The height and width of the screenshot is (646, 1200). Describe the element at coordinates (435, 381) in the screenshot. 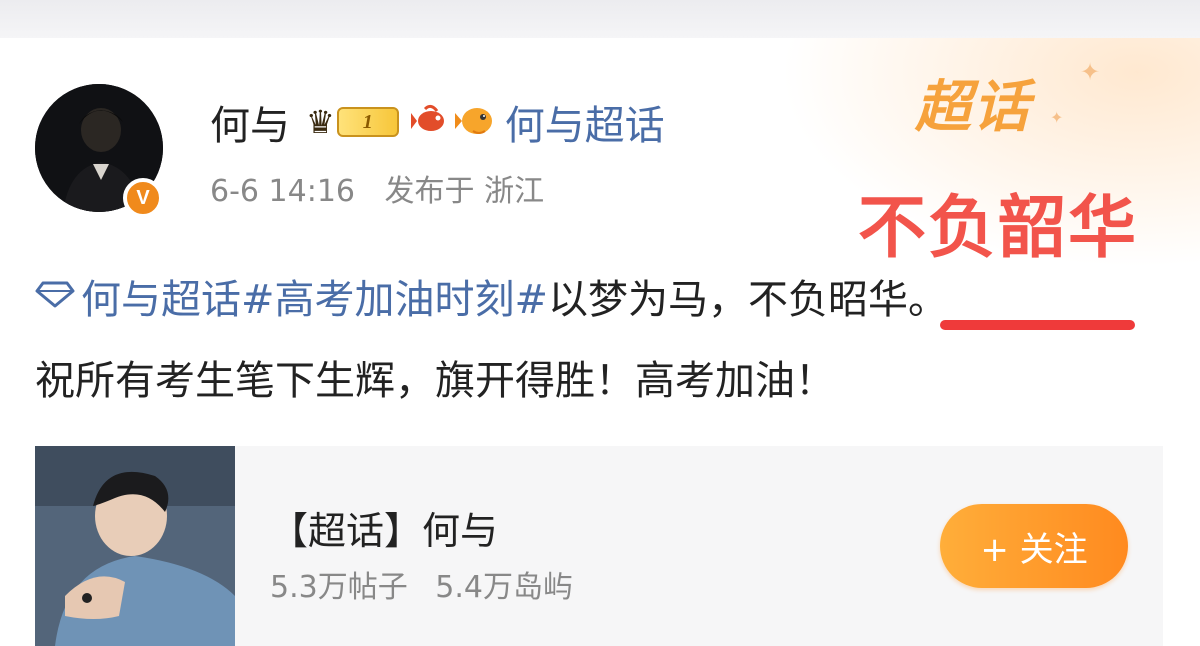

I see `post-text-line-2: 祝所有考生笔下生辉，旗开得胜！高考加油！` at that location.